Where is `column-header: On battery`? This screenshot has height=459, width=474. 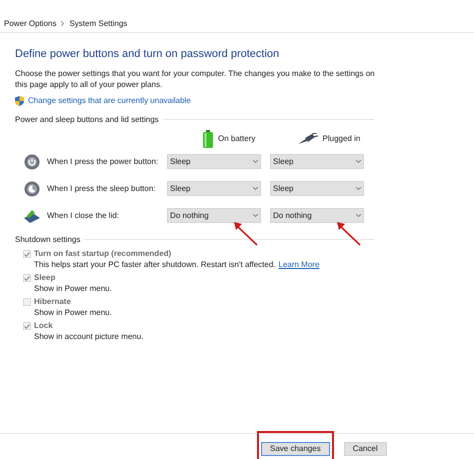
column-header: On battery is located at coordinates (237, 138).